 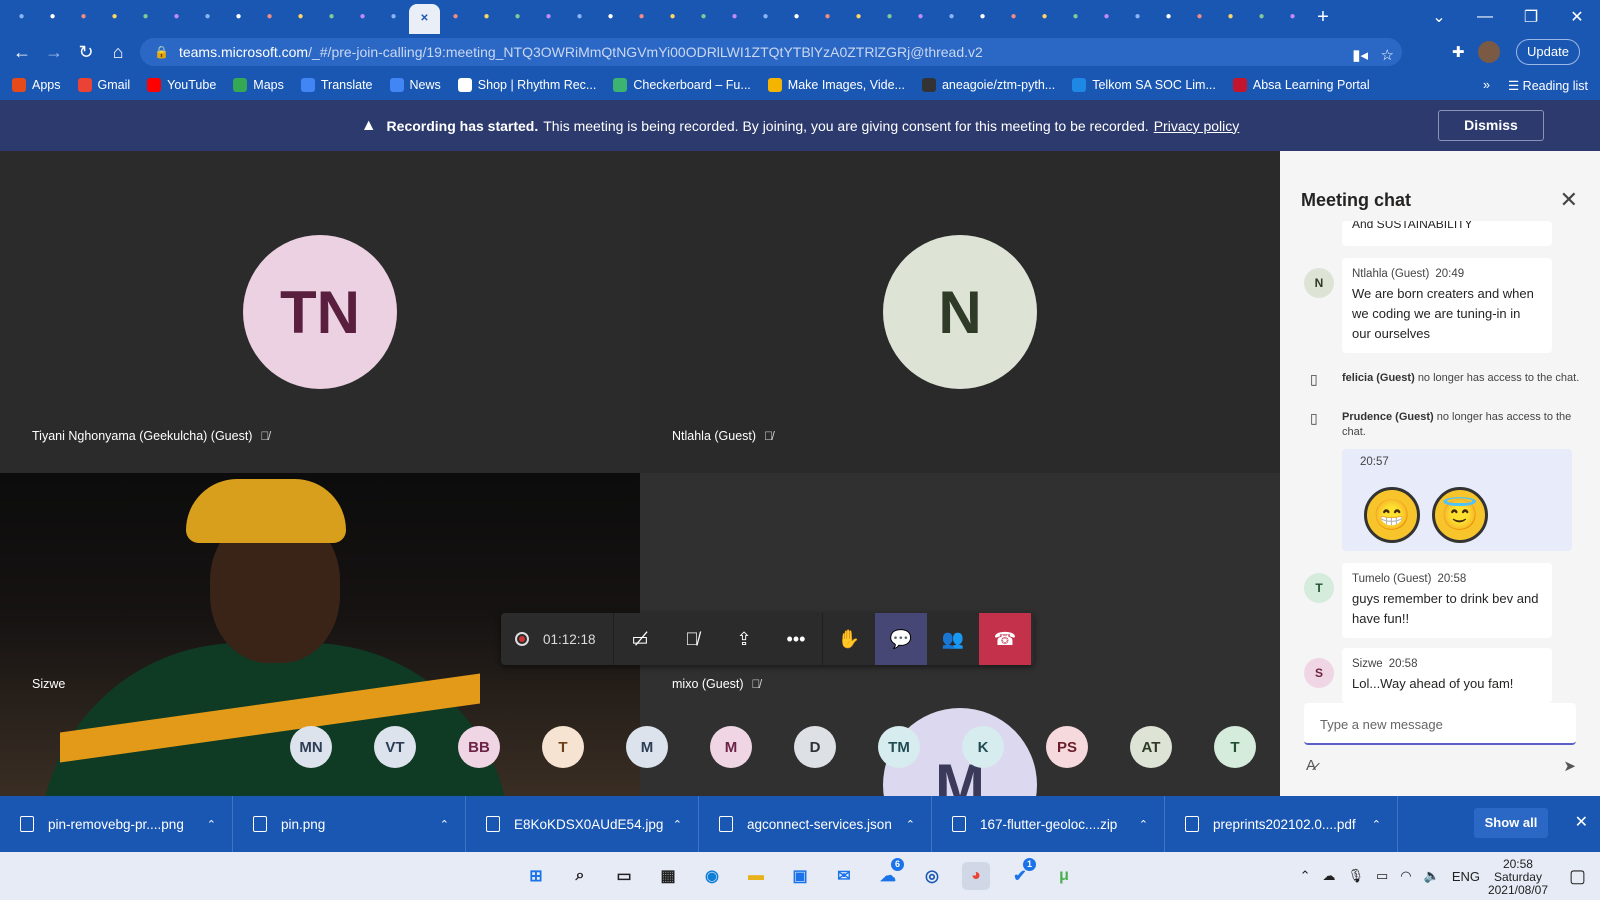 What do you see at coordinates (36, 85) in the screenshot?
I see `bookmark-item: Apps` at bounding box center [36, 85].